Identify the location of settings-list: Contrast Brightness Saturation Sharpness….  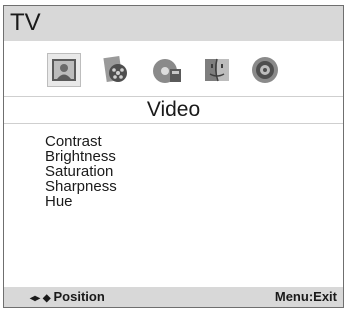
(81, 171).